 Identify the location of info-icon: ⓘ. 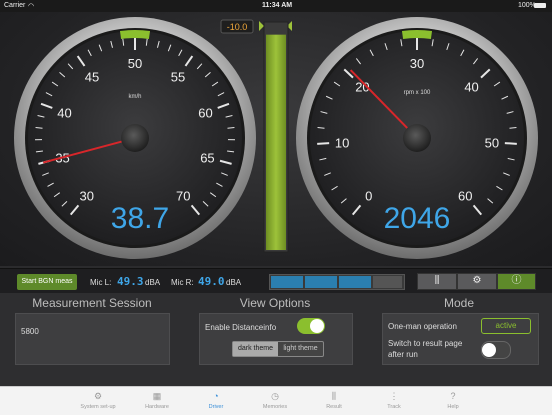
(517, 280).